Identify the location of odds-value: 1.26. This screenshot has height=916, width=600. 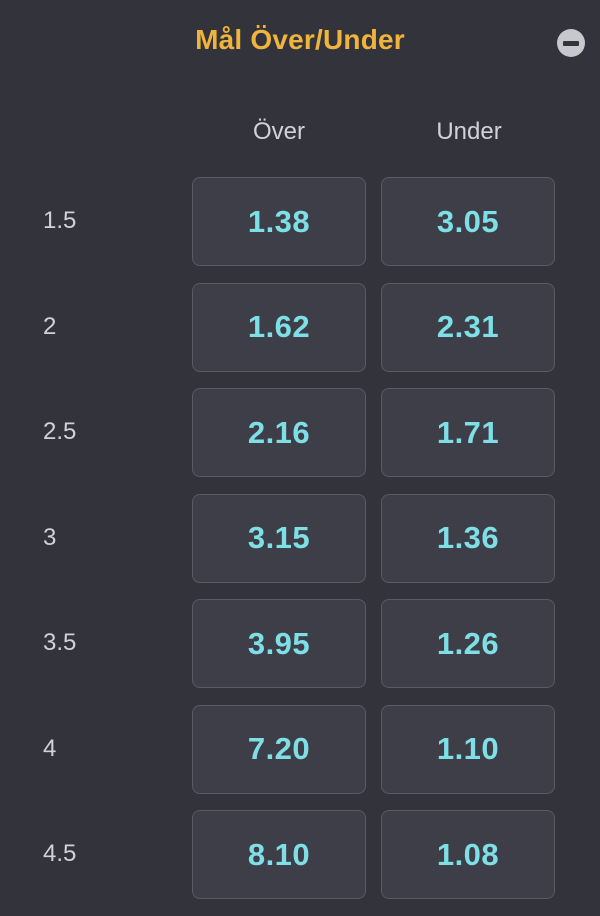
(468, 643).